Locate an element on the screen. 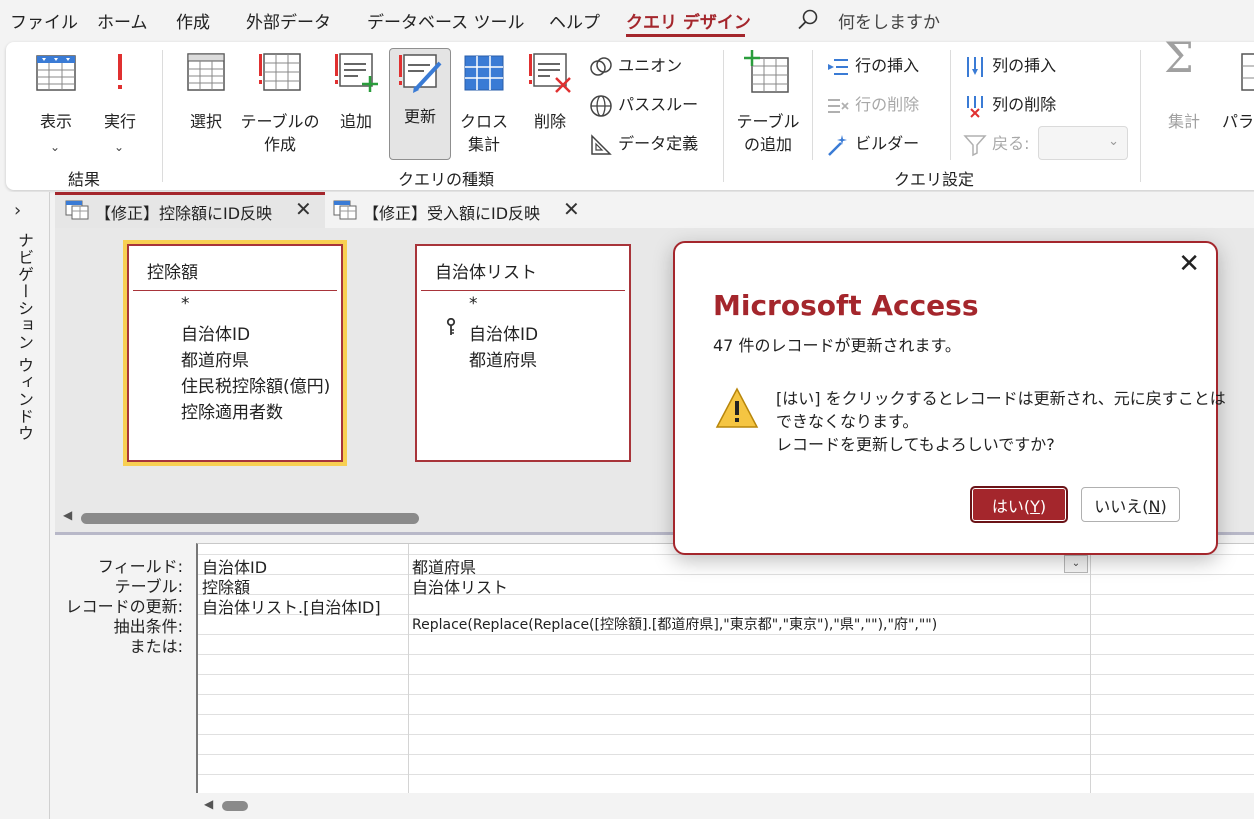 The height and width of the screenshot is (819, 1254). magic-wand-icon is located at coordinates (837, 145).